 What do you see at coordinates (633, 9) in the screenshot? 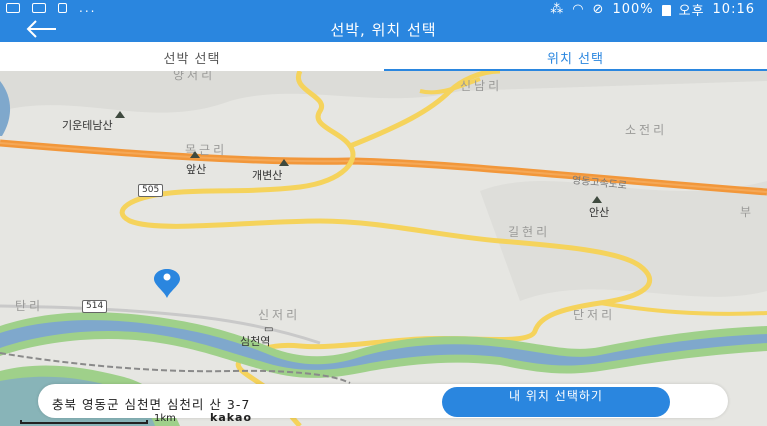
I see `battery-percent: 100%` at bounding box center [633, 9].